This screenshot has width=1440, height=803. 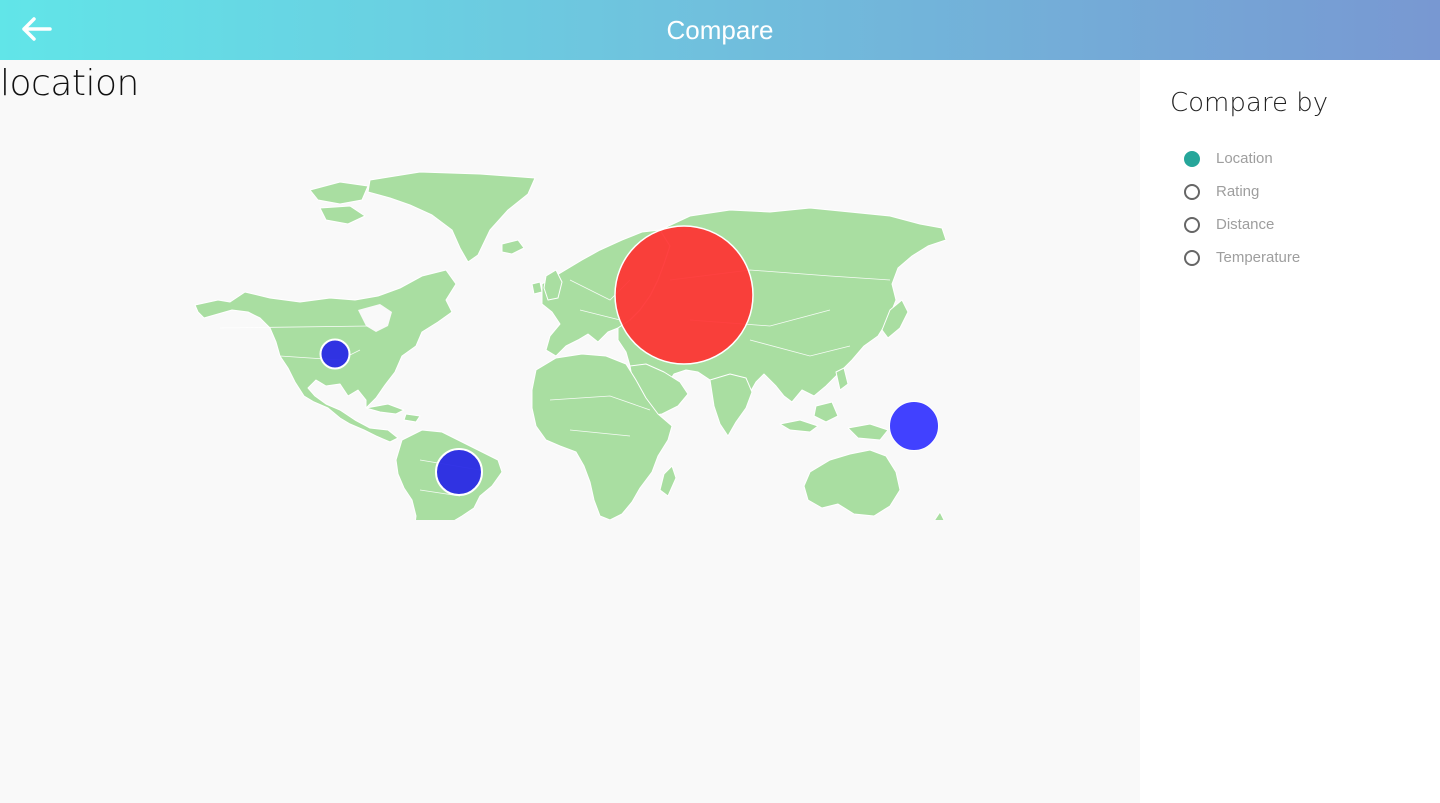 I want to click on page-title: Compare, so click(x=720, y=30).